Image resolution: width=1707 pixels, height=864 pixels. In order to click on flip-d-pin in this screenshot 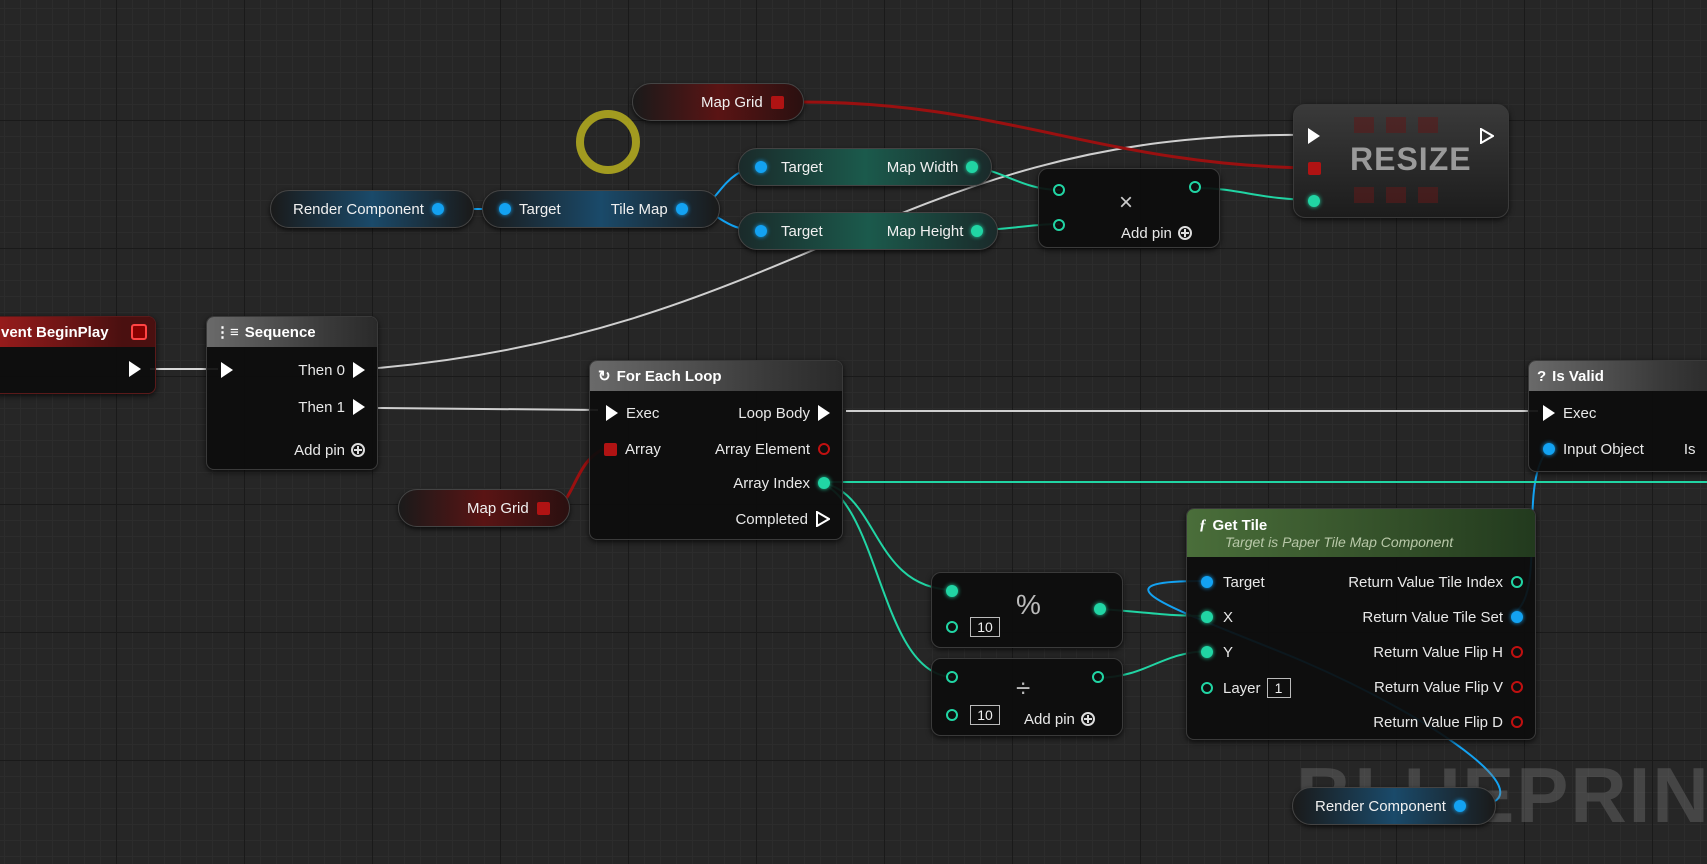, I will do `click(1517, 722)`.